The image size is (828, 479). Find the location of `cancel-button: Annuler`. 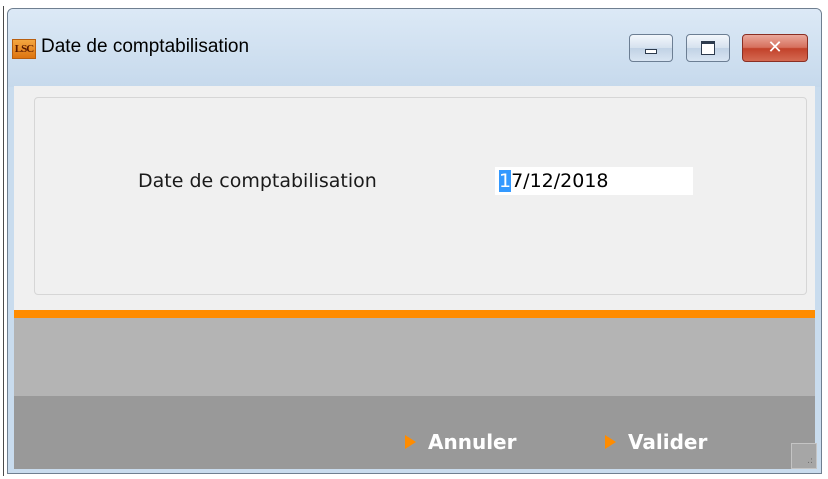

cancel-button: Annuler is located at coordinates (460, 442).